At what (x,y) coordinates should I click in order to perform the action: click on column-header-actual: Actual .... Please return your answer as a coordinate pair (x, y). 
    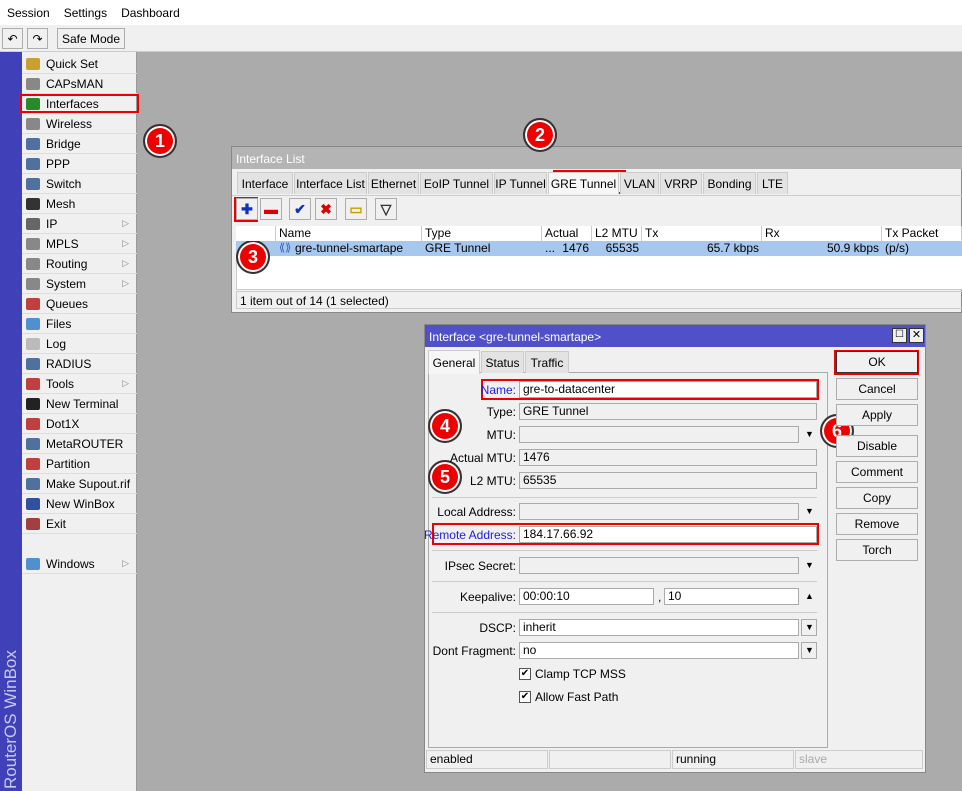
    Looking at the image, I should click on (567, 240).